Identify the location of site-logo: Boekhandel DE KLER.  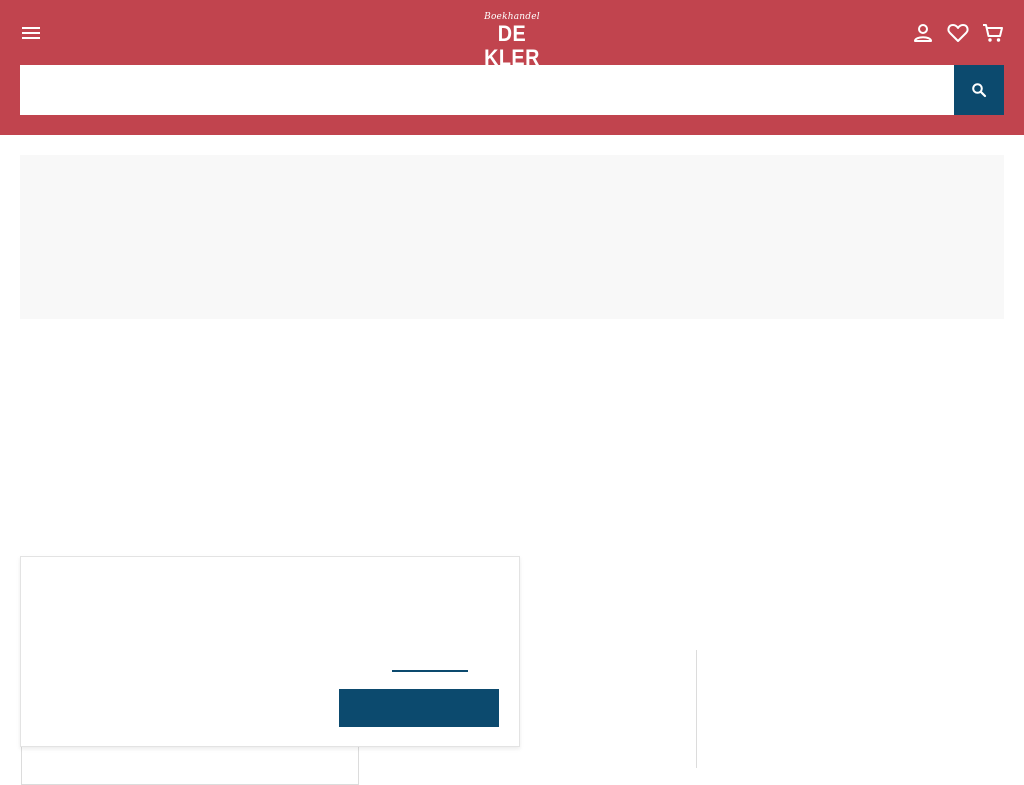
(512, 41).